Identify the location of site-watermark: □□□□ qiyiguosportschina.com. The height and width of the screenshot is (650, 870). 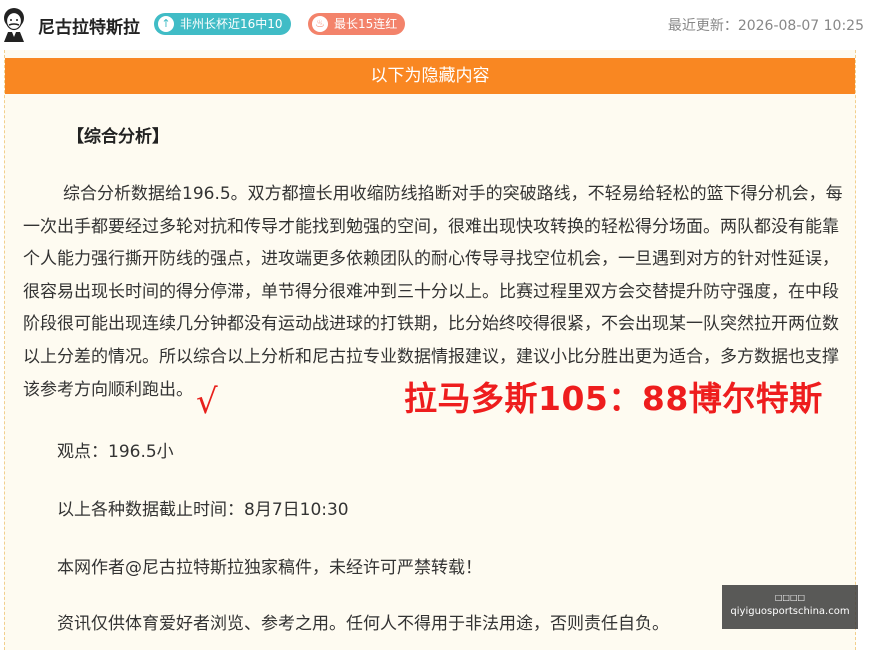
(790, 607).